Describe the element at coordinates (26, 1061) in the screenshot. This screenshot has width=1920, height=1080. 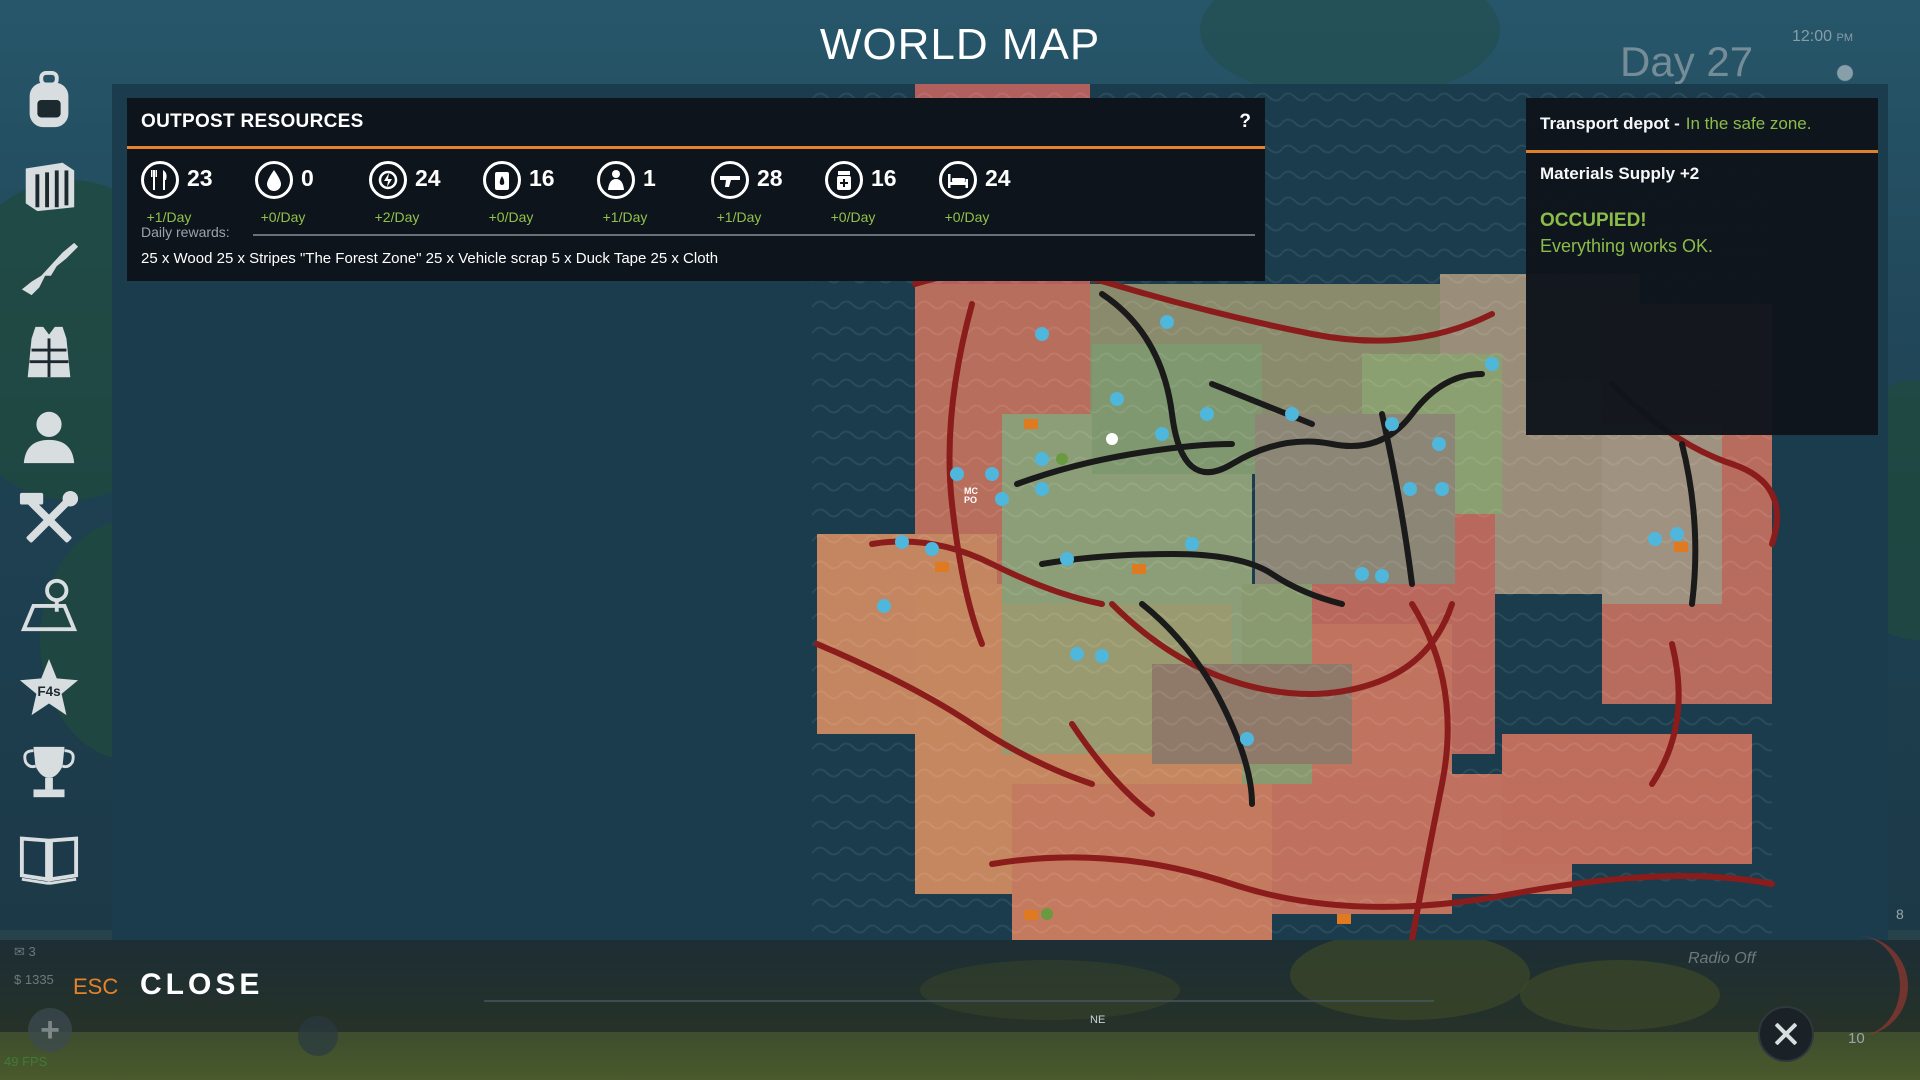
I see `fps-counter: 49 FPS` at that location.